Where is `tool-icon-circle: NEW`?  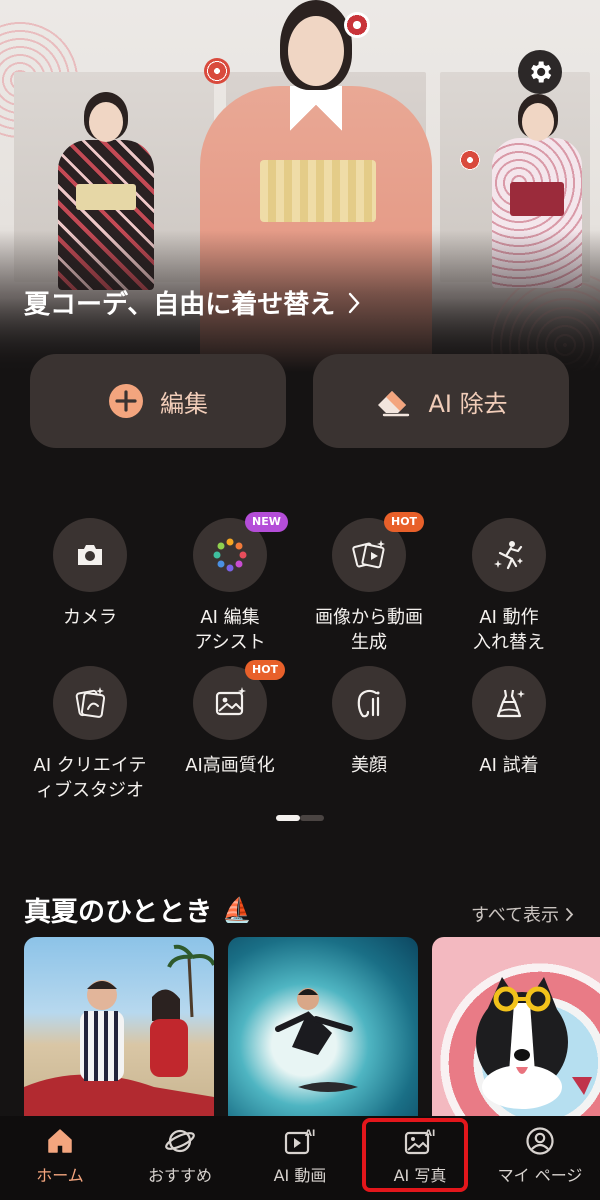 tool-icon-circle: NEW is located at coordinates (240, 552).